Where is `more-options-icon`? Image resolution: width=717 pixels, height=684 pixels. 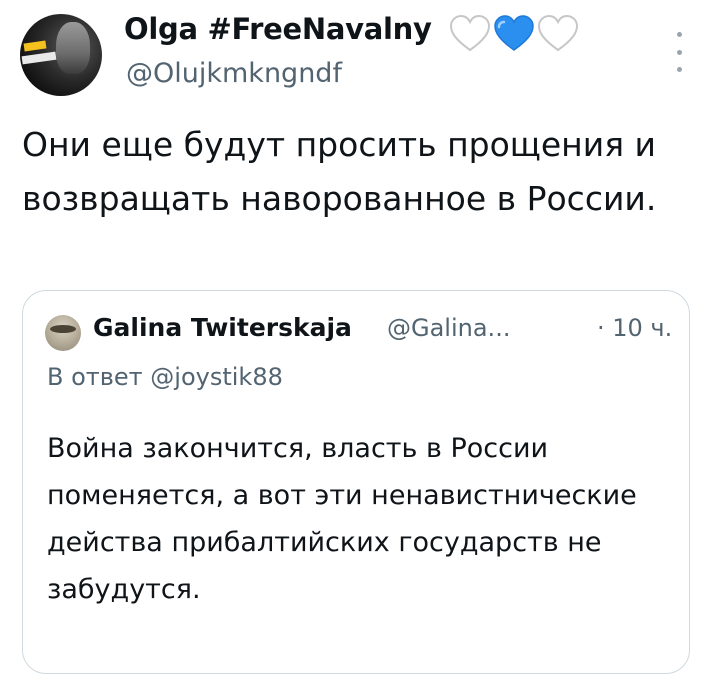
more-options-icon is located at coordinates (679, 52).